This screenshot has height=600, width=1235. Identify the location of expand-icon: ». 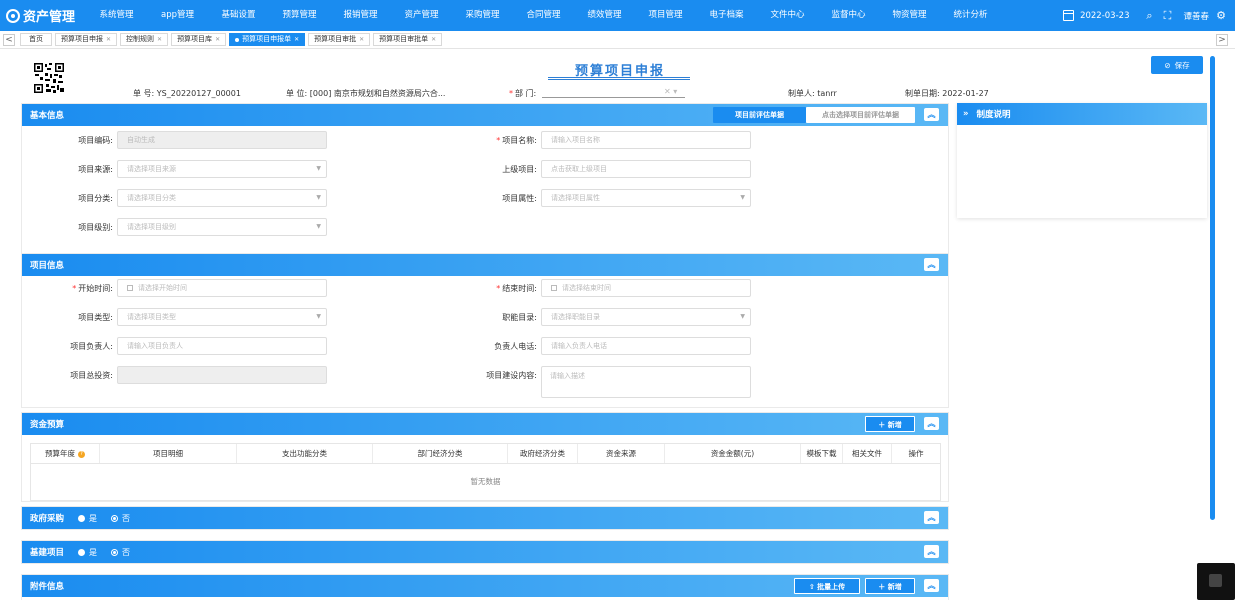
(966, 114).